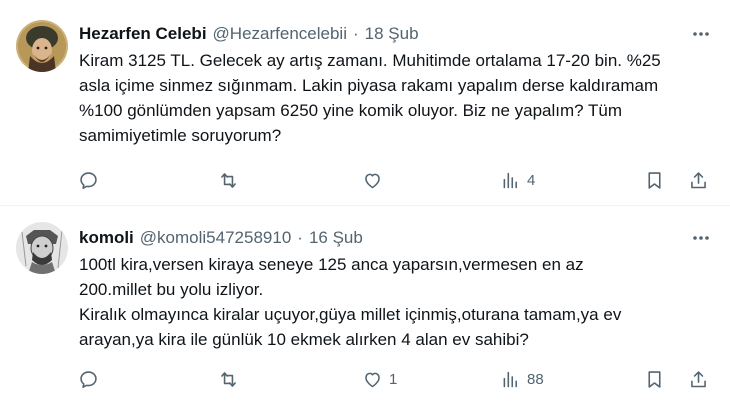 Image resolution: width=730 pixels, height=420 pixels. I want to click on tweet-date: 16 Şub, so click(336, 238).